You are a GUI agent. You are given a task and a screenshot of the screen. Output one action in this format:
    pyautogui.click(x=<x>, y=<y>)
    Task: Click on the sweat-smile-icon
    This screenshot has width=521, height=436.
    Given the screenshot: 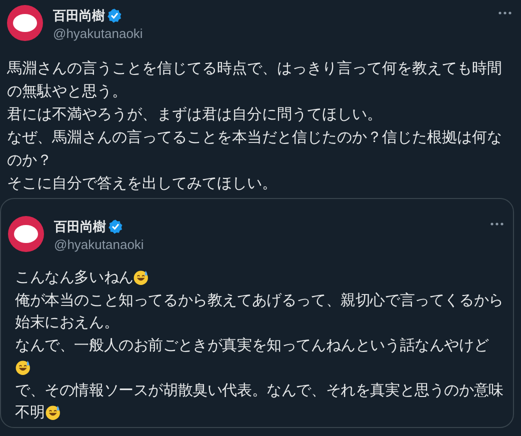 What is the action you would take?
    pyautogui.click(x=23, y=368)
    